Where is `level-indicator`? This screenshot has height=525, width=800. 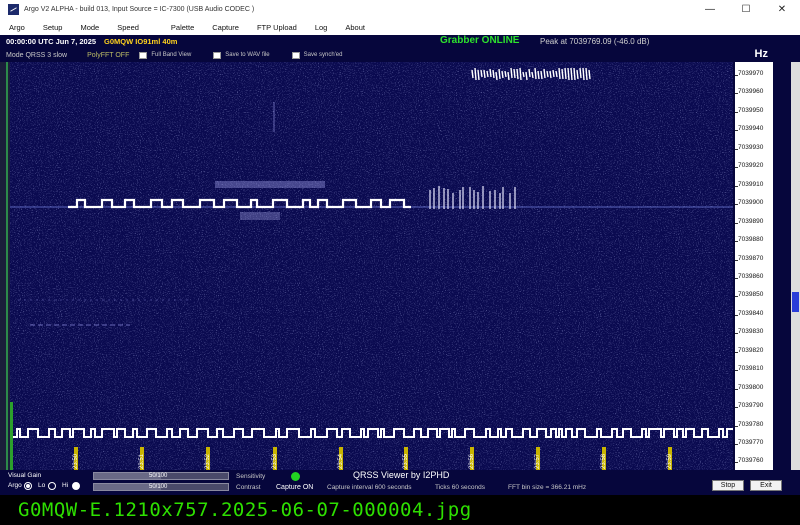
level-indicator is located at coordinates (7, 266).